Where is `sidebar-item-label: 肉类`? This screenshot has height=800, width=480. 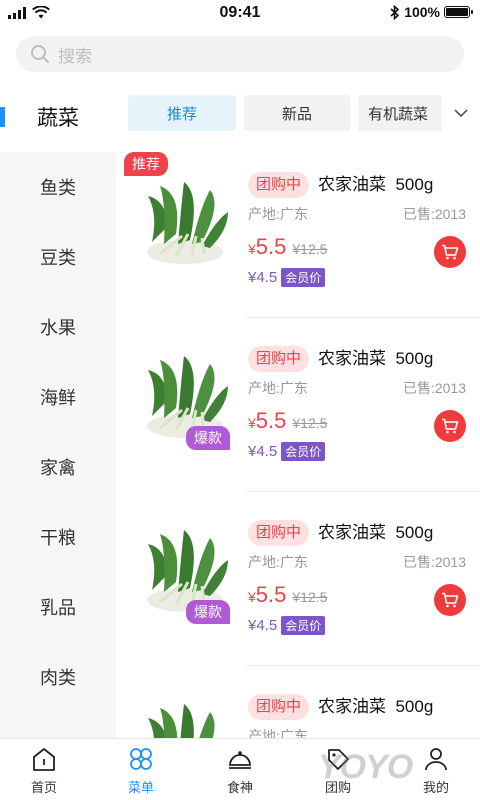 sidebar-item-label: 肉类 is located at coordinates (58, 678).